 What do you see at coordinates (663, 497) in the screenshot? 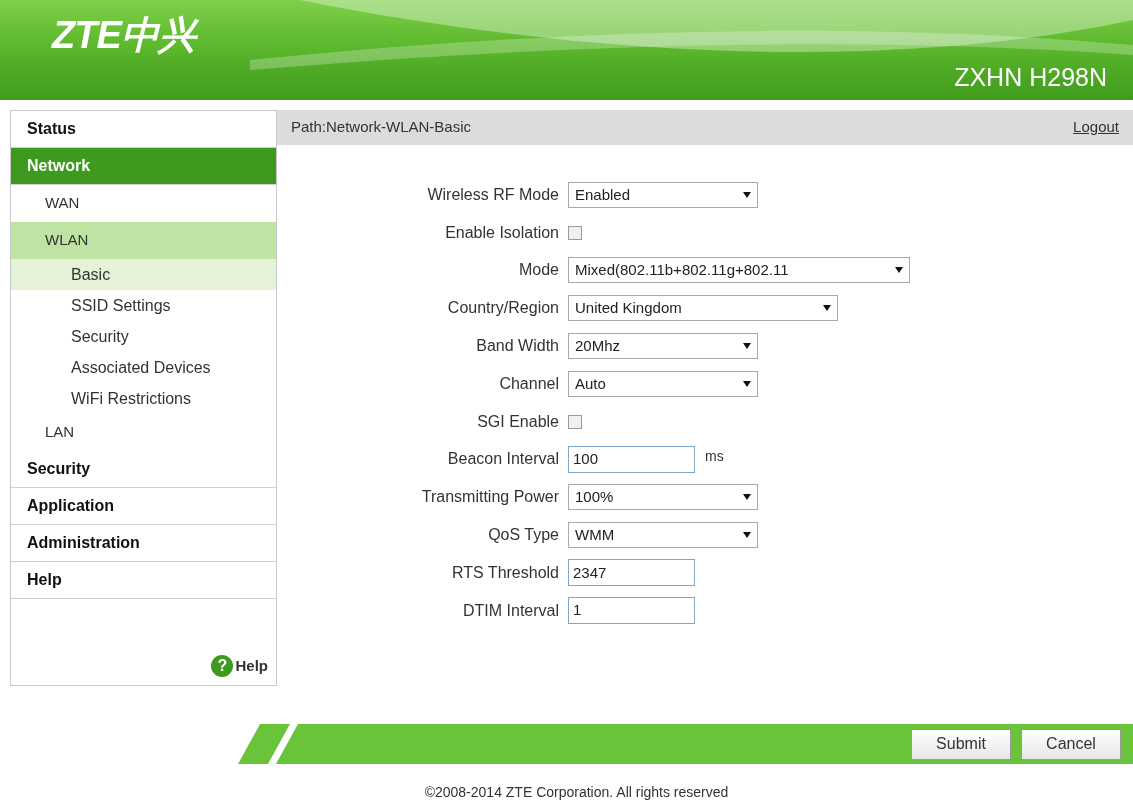
I see `dropdown: 100%` at bounding box center [663, 497].